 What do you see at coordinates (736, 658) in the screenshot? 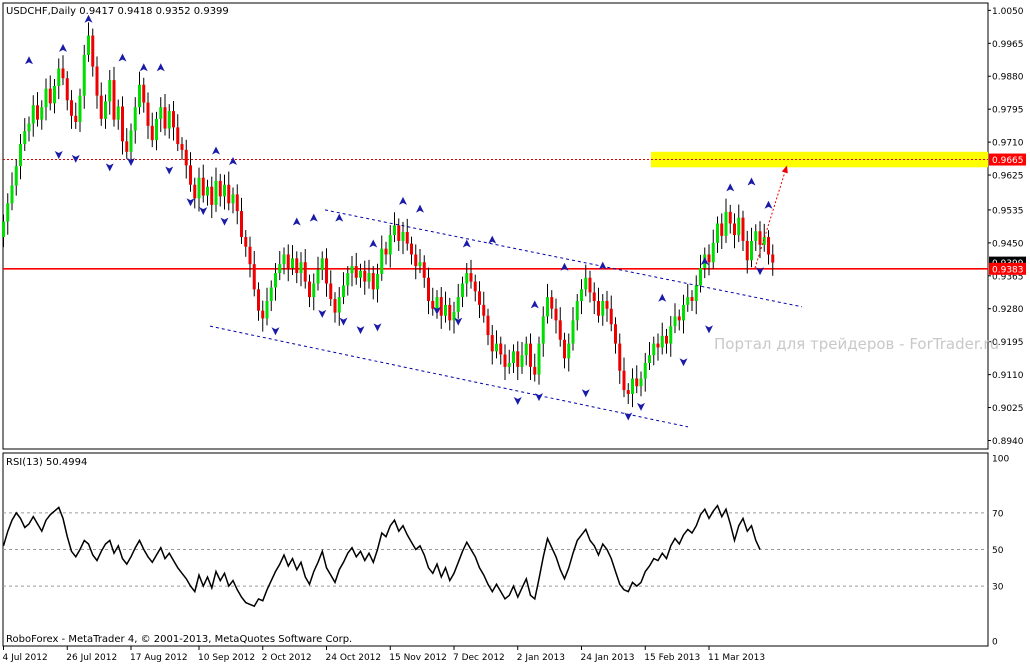
I see `time-tick-label: 11 Mar 2013` at bounding box center [736, 658].